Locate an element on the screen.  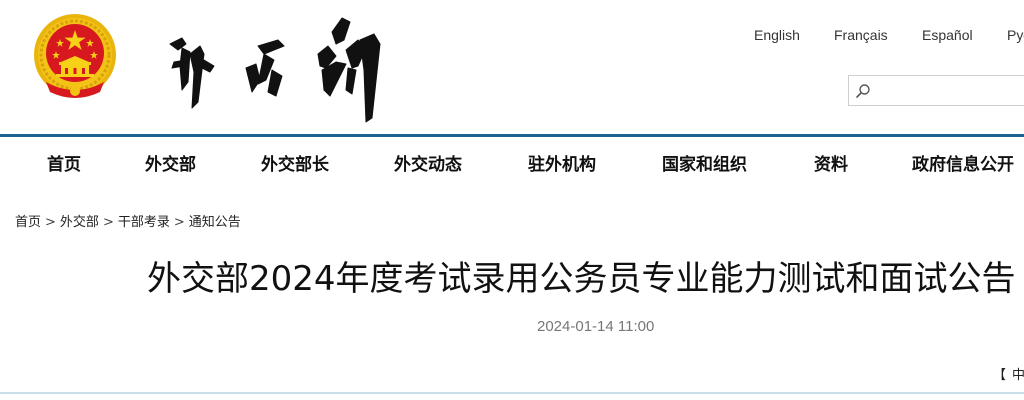
nav-item-minister: 外交部长 is located at coordinates (295, 162).